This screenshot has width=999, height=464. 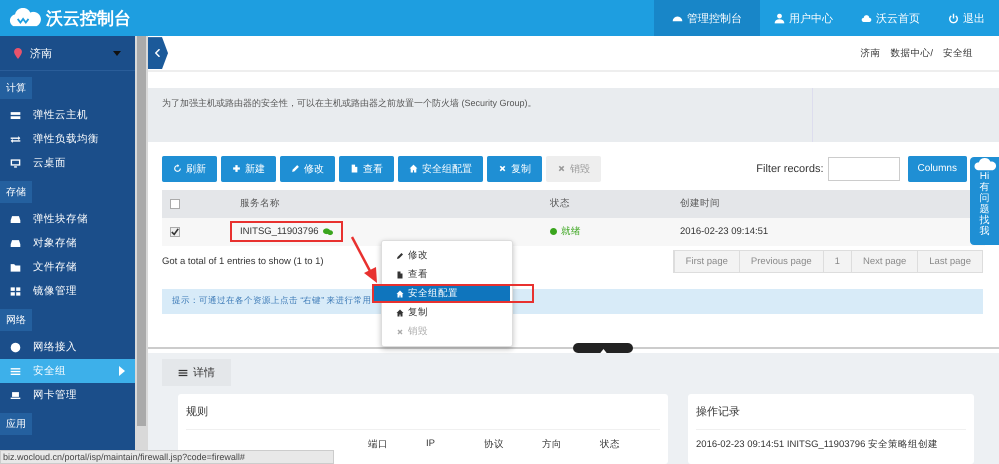 I want to click on section-label: 网络, so click(x=16, y=320).